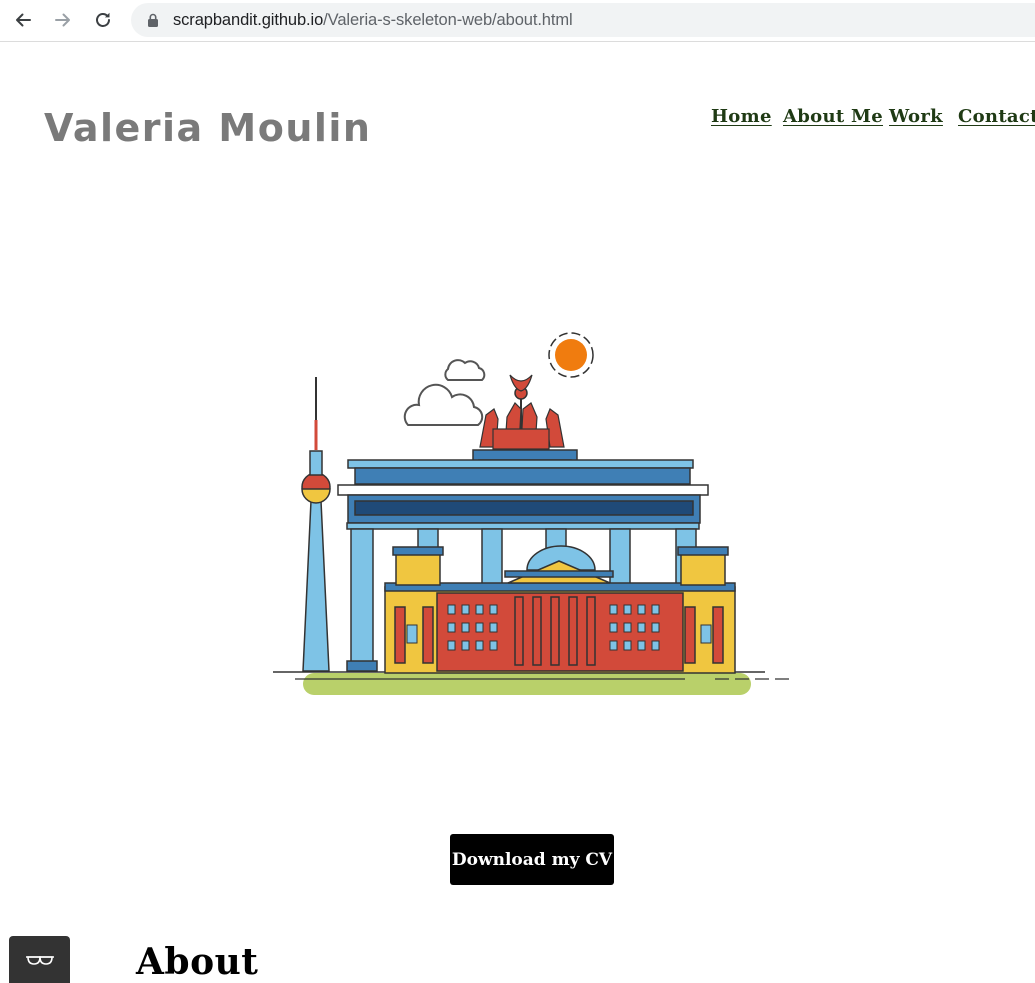 Image resolution: width=1035 pixels, height=983 pixels. What do you see at coordinates (916, 116) in the screenshot?
I see `nav-link-work: Work` at bounding box center [916, 116].